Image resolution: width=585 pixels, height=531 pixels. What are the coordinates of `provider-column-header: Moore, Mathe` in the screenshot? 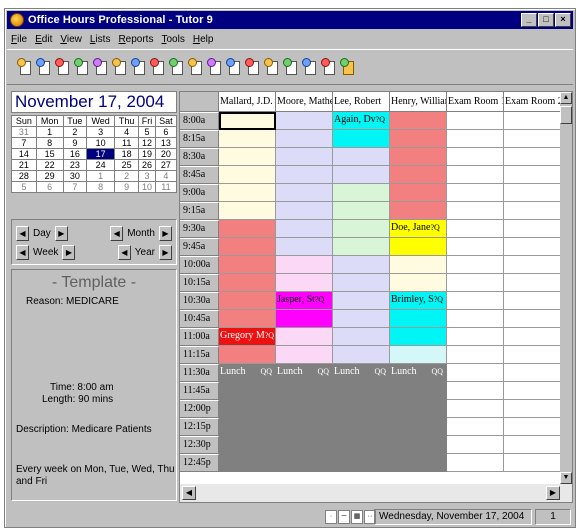 It's located at (304, 102).